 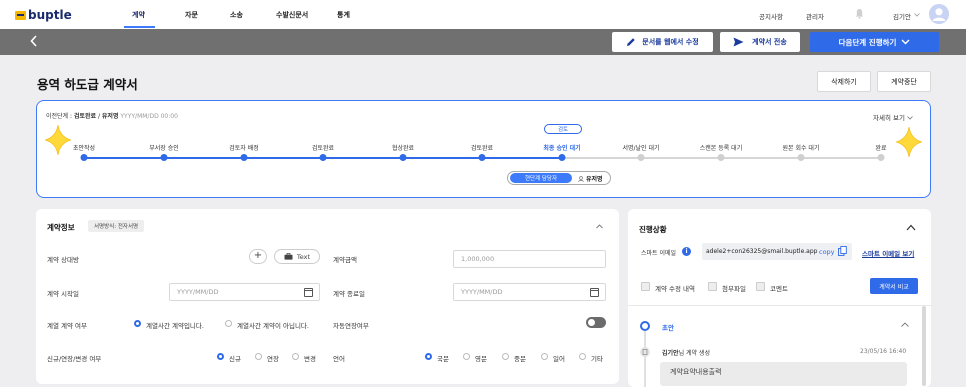 I want to click on sparkle-left-icon, so click(x=58, y=140).